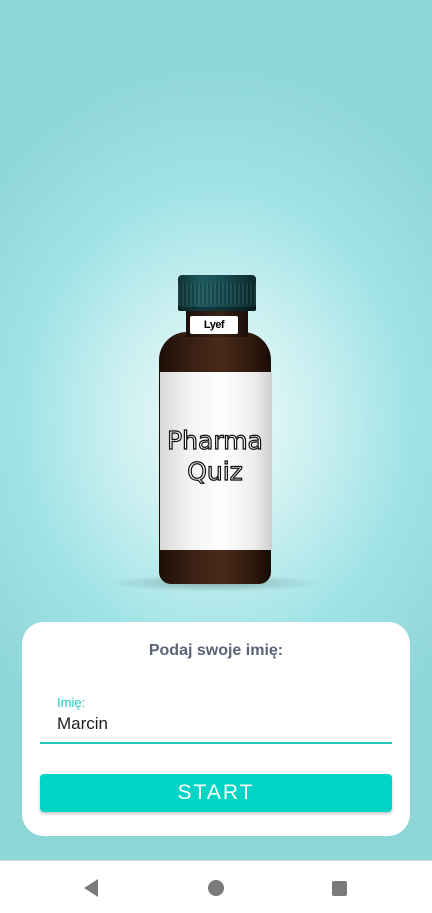 This screenshot has width=432, height=913. Describe the element at coordinates (216, 650) in the screenshot. I see `name-prompt: Podaj swoje imię:` at that location.